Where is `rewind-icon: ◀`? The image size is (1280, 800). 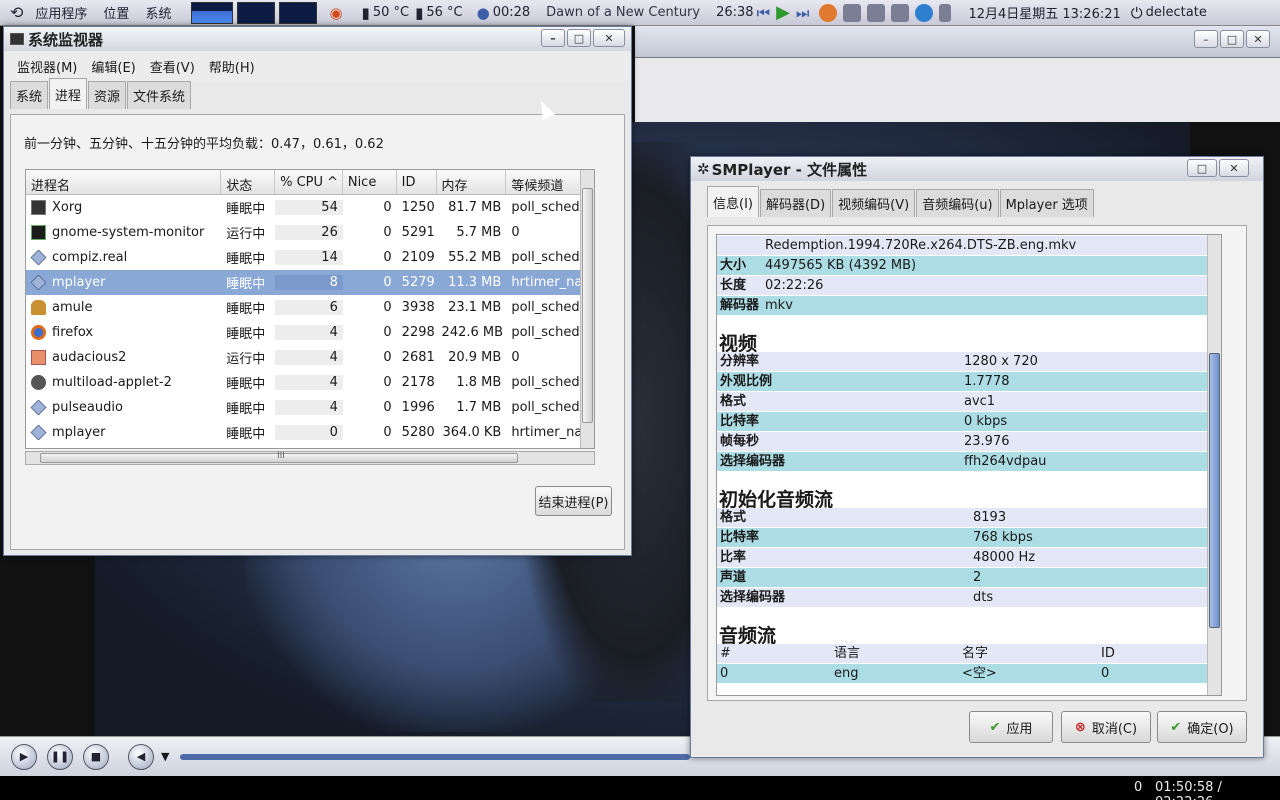 rewind-icon: ◀ is located at coordinates (141, 756).